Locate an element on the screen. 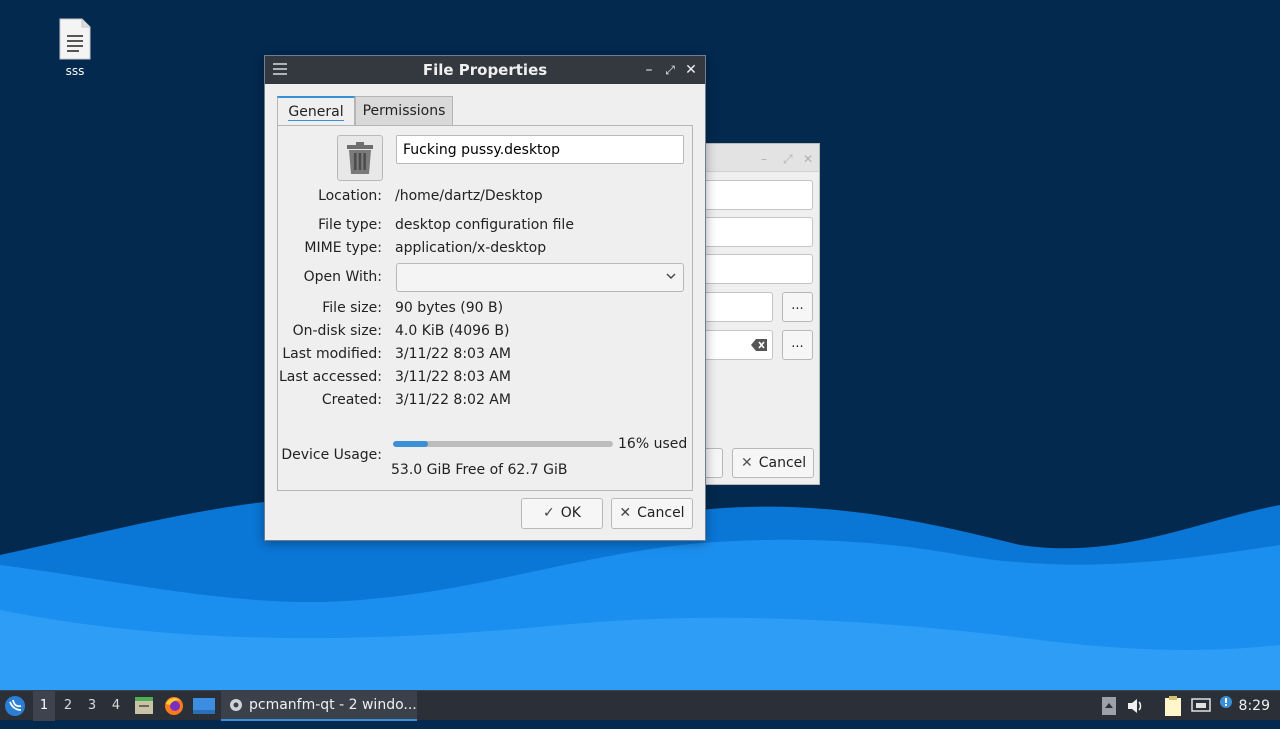  tray-up-icon is located at coordinates (1109, 706).